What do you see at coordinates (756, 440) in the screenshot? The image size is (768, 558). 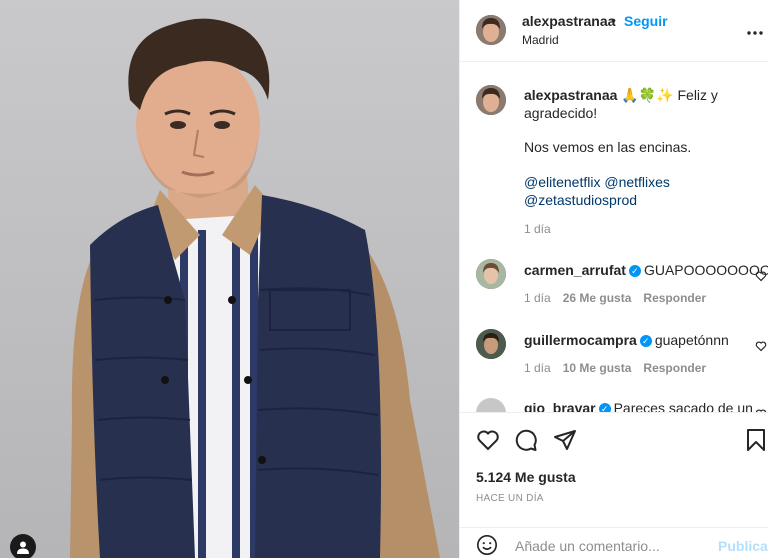 I see `save-bookmark-icon` at bounding box center [756, 440].